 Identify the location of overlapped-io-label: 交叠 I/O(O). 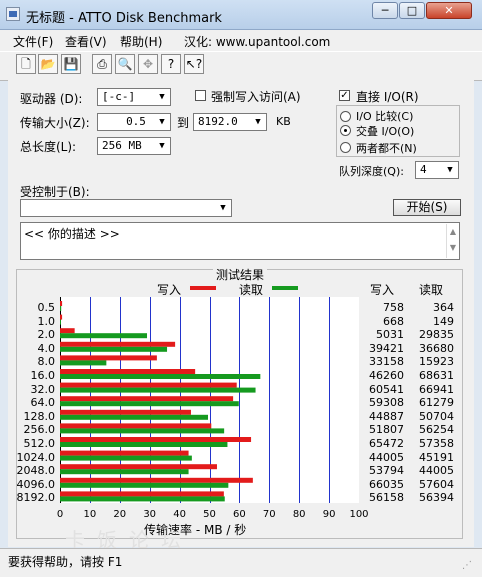
(385, 131).